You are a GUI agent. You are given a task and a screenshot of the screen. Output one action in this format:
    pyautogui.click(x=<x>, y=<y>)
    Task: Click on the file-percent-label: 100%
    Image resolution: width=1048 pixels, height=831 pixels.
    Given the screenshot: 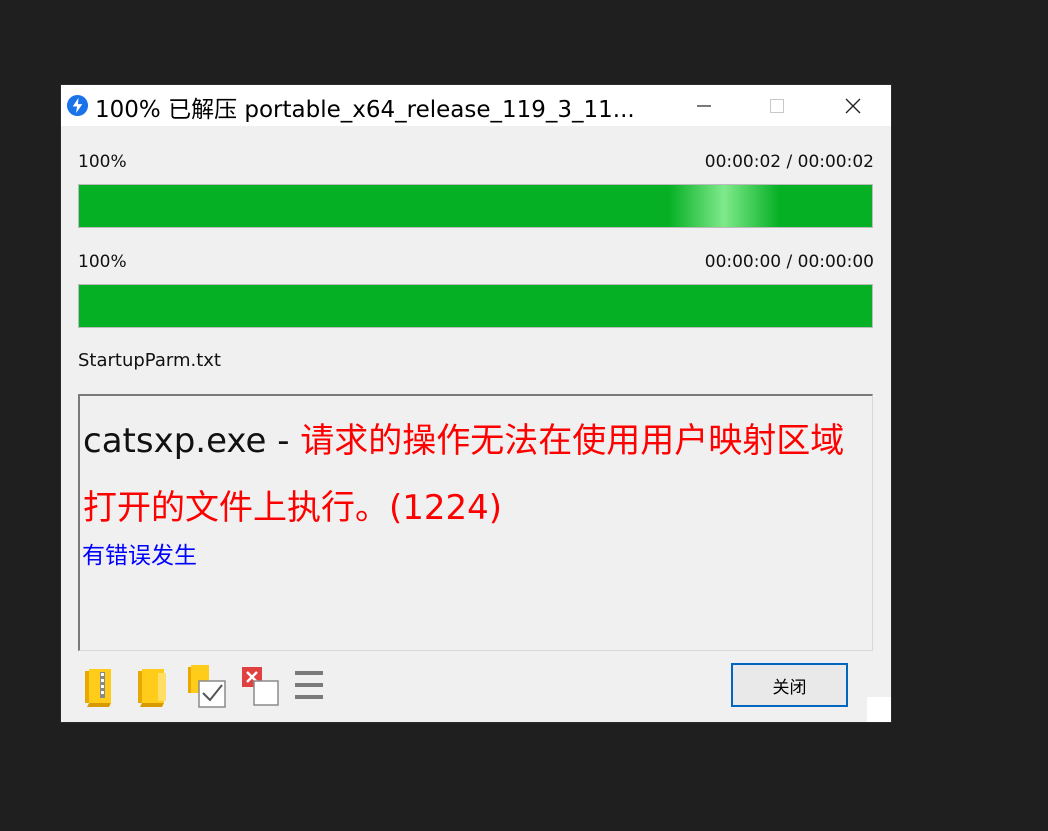 What is the action you would take?
    pyautogui.click(x=102, y=262)
    